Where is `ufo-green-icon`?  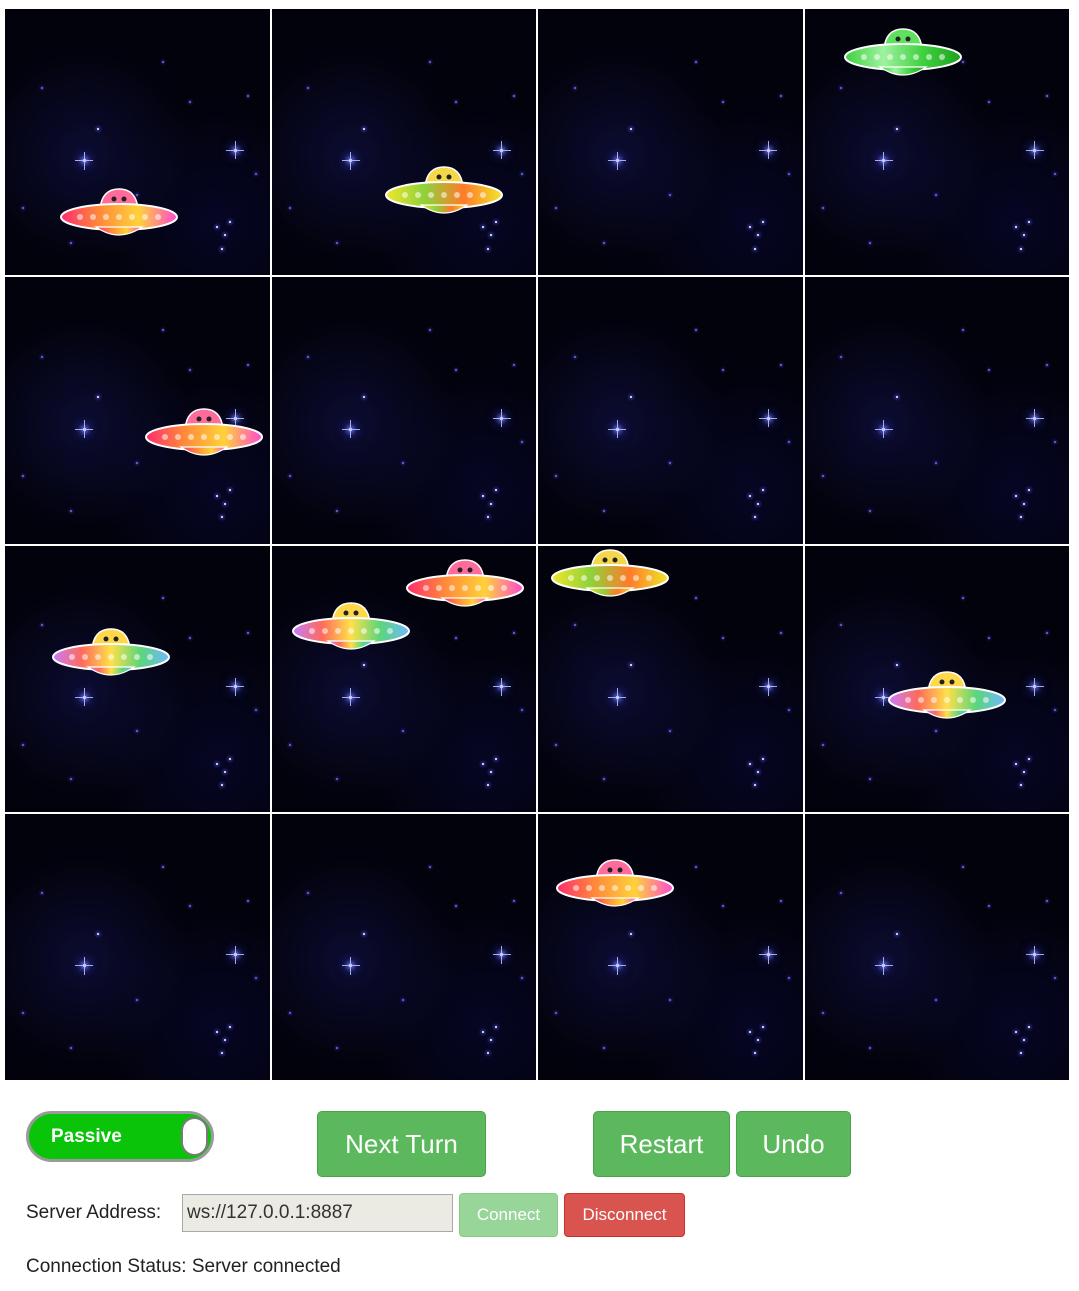 ufo-green-icon is located at coordinates (903, 55).